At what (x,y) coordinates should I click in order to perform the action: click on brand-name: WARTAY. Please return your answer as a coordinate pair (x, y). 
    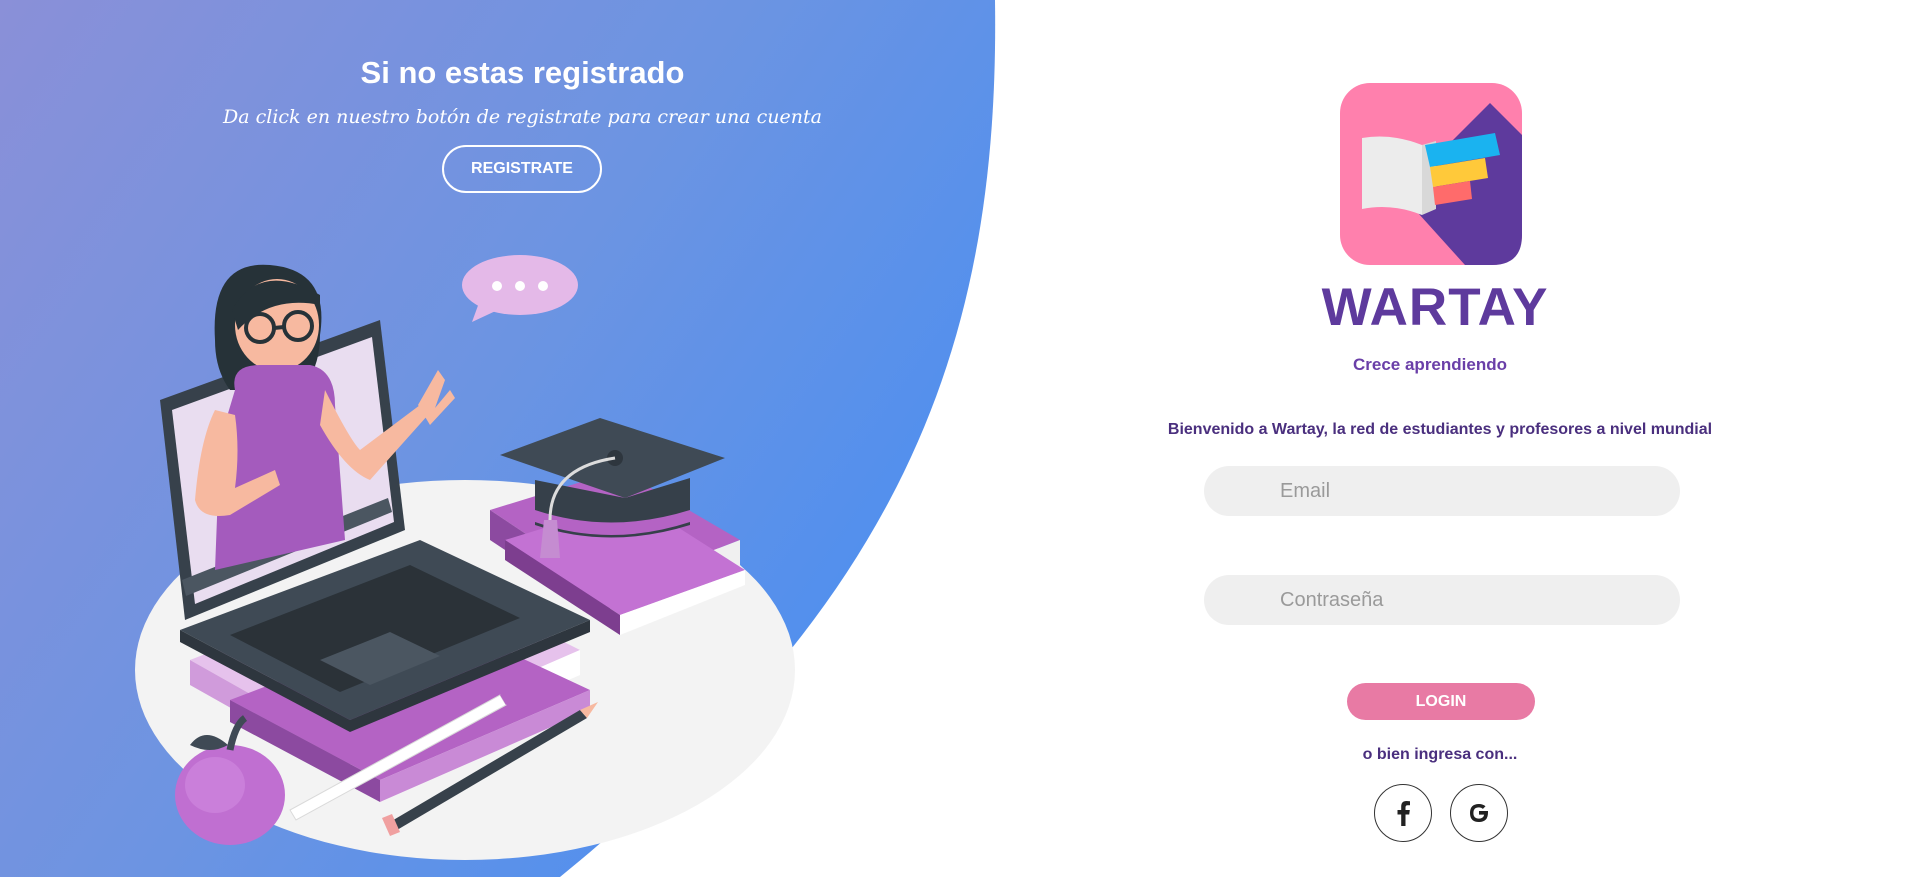
    Looking at the image, I should click on (1435, 307).